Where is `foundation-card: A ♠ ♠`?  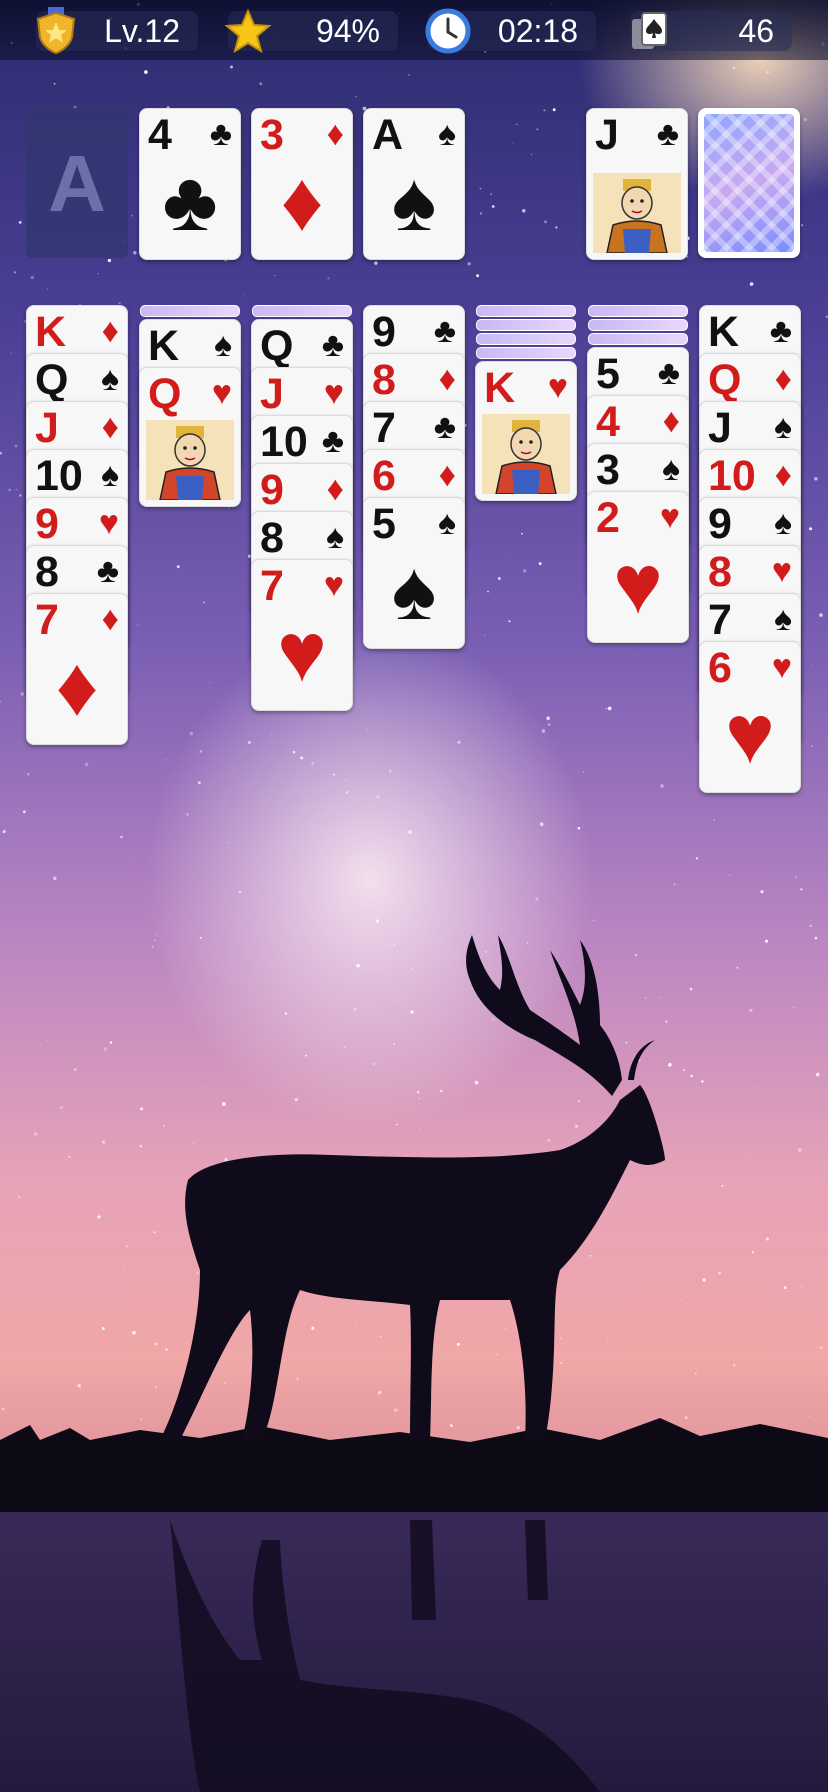
foundation-card: A ♠ ♠ is located at coordinates (414, 184).